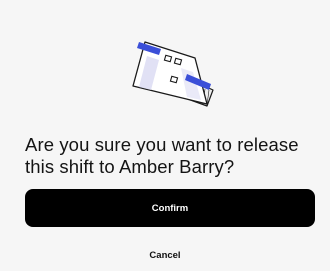 This screenshot has height=271, width=330. I want to click on calendar-icon, so click(173, 74).